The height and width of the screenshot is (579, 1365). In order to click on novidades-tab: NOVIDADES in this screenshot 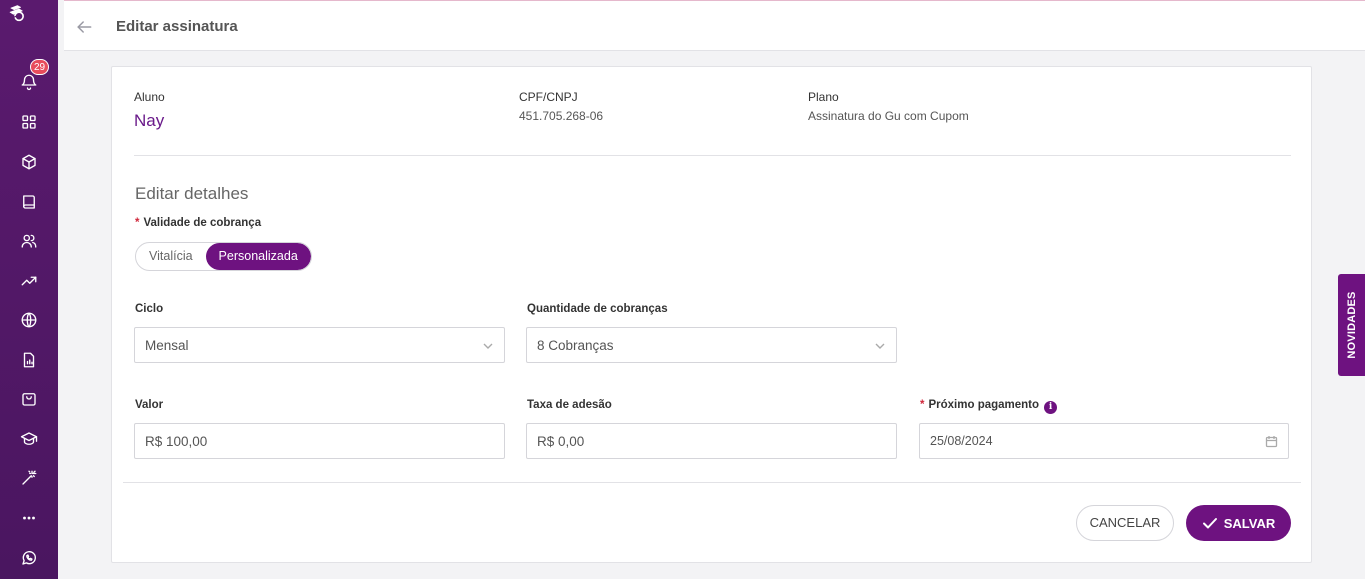, I will do `click(1351, 325)`.